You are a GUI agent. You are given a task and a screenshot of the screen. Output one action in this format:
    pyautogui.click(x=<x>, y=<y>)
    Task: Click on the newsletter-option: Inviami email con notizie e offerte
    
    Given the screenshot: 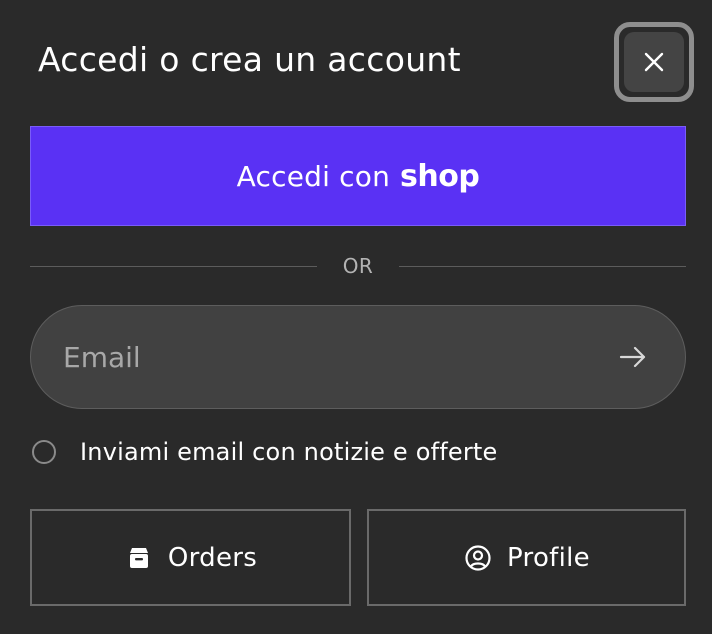 What is the action you would take?
    pyautogui.click(x=265, y=452)
    